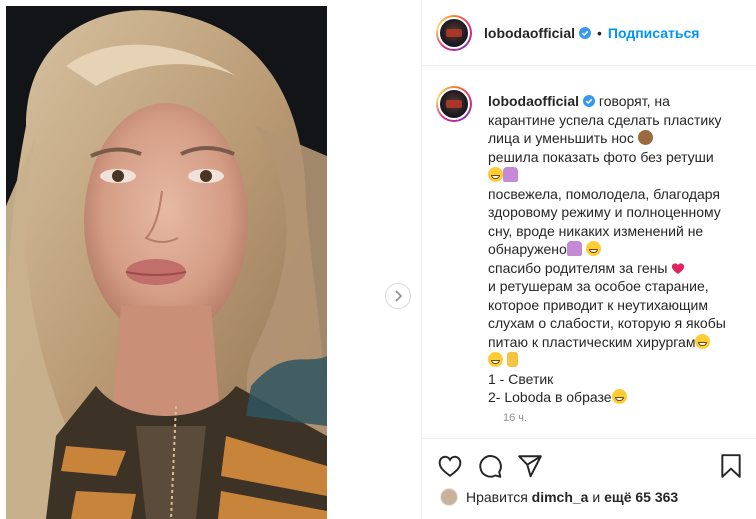 The height and width of the screenshot is (519, 756). Describe the element at coordinates (454, 104) in the screenshot. I see `caption-avatar` at that location.